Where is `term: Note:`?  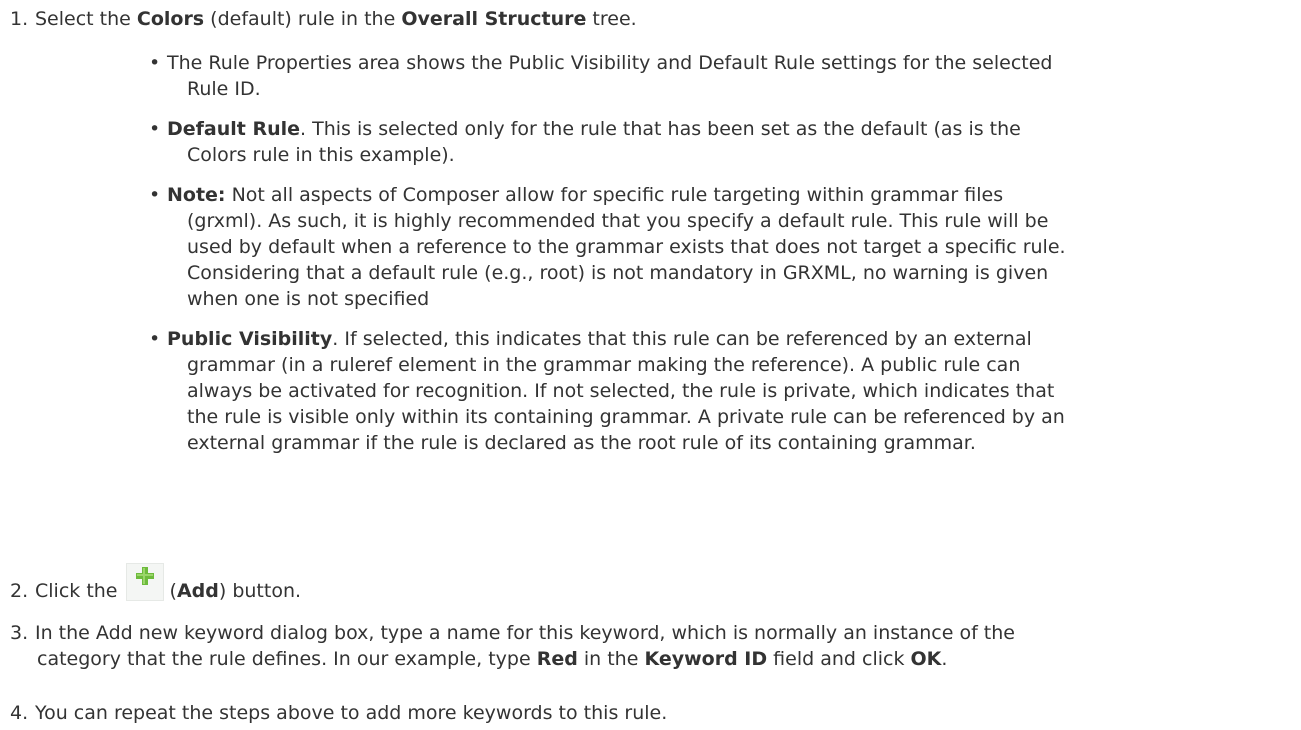
term: Note: is located at coordinates (196, 195).